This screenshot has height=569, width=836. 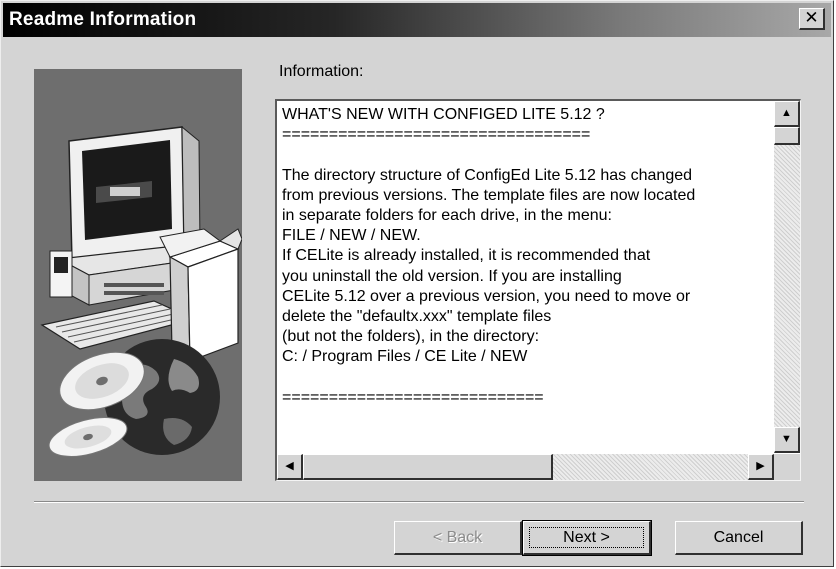 I want to click on close-button: ✕, so click(x=812, y=19).